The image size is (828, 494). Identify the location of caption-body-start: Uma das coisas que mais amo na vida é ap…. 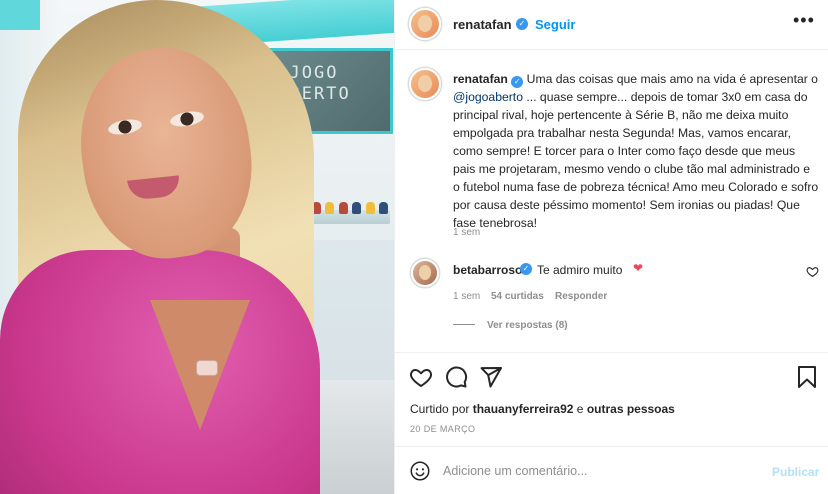
(672, 79).